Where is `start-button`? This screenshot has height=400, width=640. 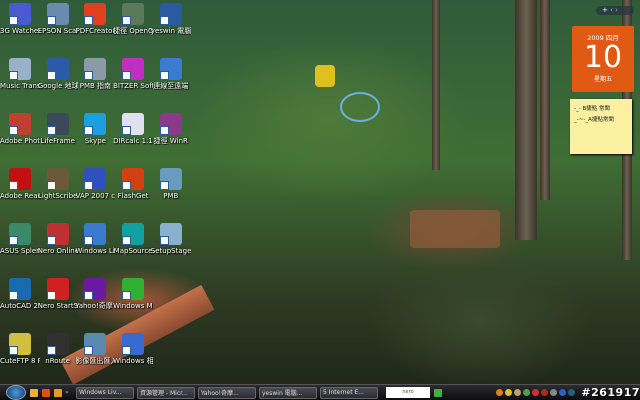 start-button is located at coordinates (16, 392).